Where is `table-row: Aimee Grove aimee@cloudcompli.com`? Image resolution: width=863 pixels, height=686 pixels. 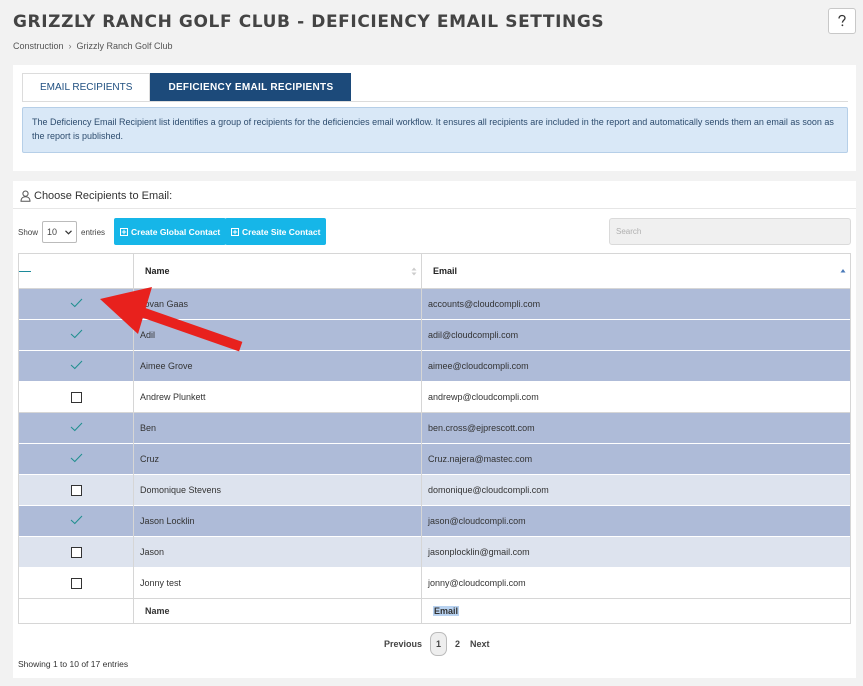
table-row: Aimee Grove aimee@cloudcompli.com is located at coordinates (434, 366).